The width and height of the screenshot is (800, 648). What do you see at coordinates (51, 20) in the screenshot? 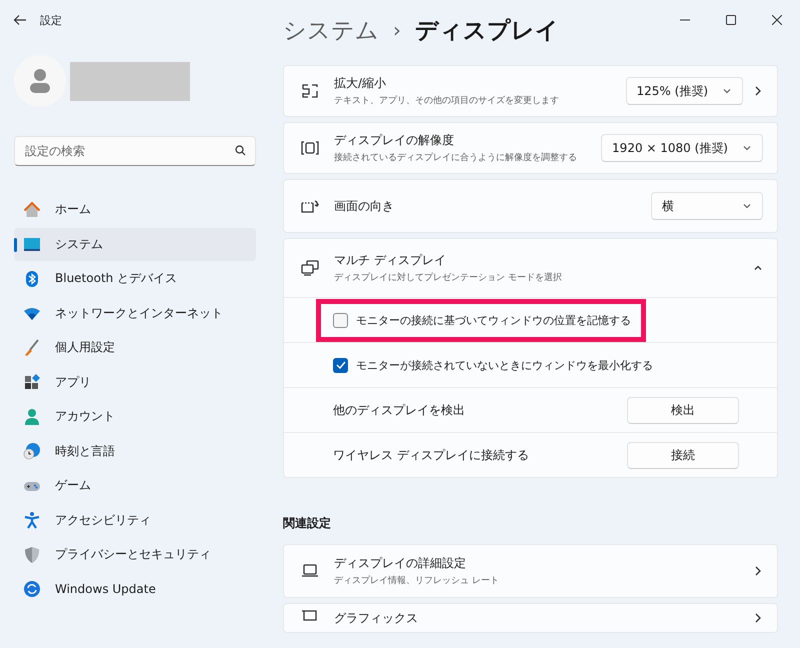
I see `window-title: 設定` at bounding box center [51, 20].